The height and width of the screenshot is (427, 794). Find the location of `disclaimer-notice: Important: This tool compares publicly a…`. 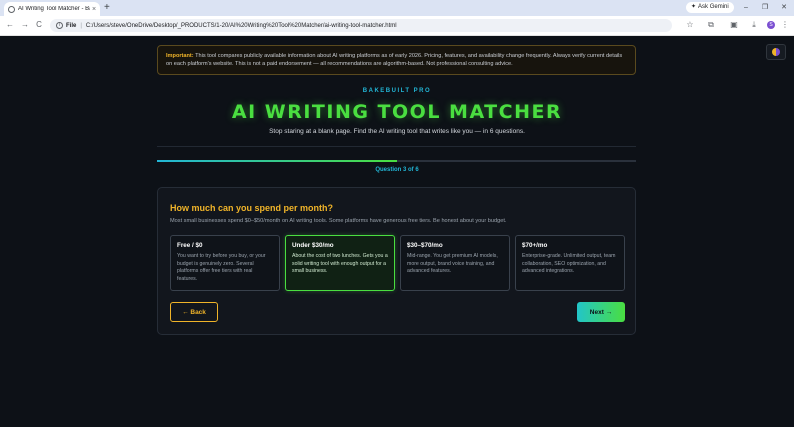

disclaimer-notice: Important: This tool compares publicly a… is located at coordinates (396, 60).